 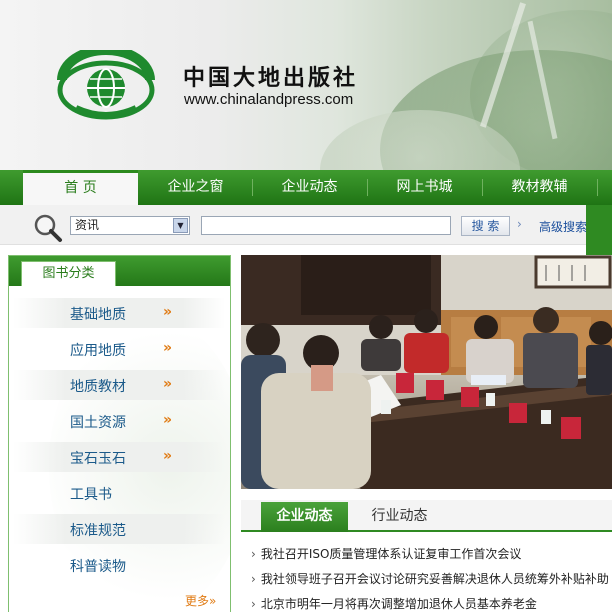 I want to click on main-nav: 首 页 企业之窗 企业动态 网上书城 教材教辅, so click(x=306, y=187).